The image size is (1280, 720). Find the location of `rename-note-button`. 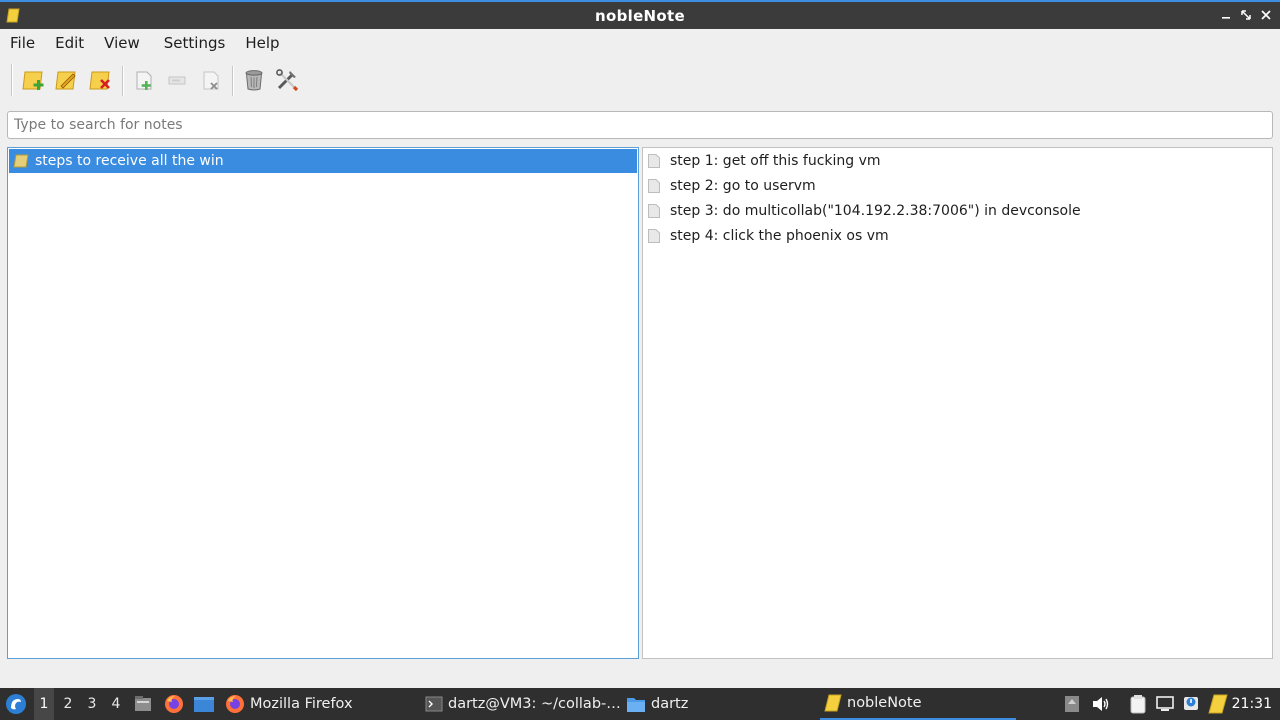

rename-note-button is located at coordinates (177, 80).